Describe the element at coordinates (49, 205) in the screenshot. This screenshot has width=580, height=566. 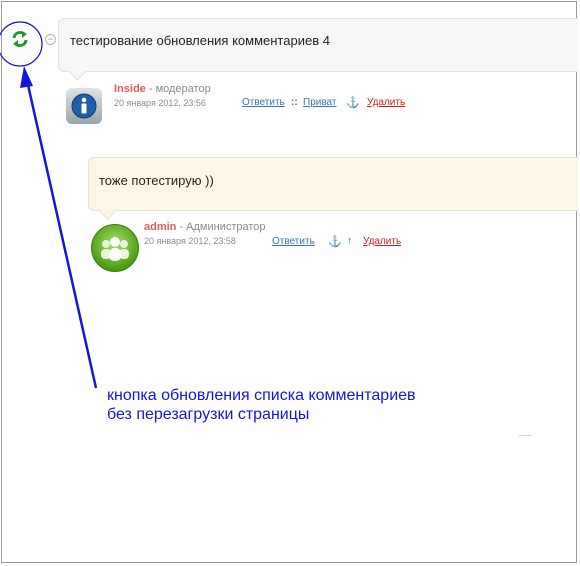
I see `annotation-arrow` at that location.